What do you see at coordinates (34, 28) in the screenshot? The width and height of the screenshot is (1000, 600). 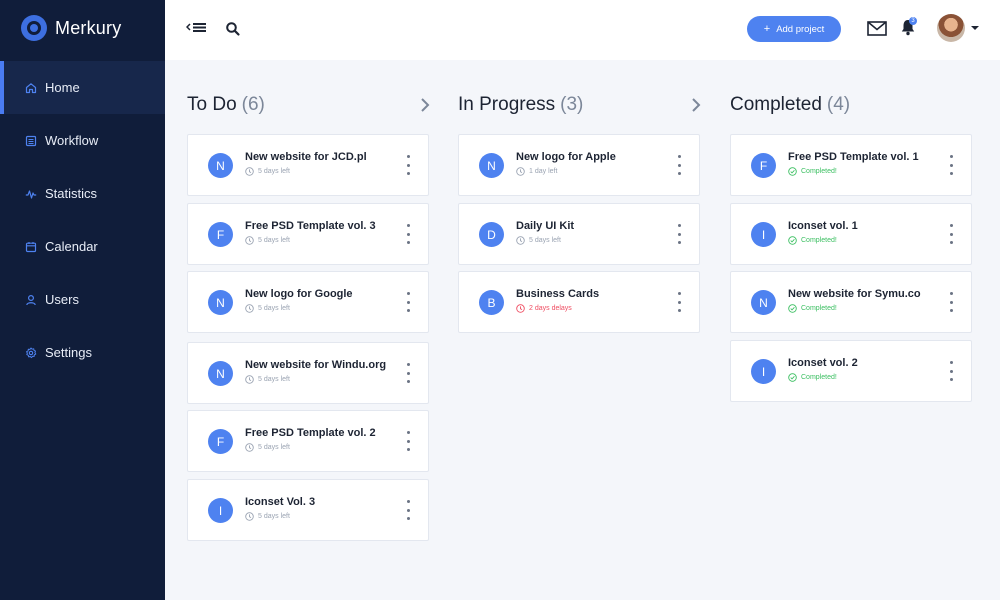 I see `merkury-logo-icon` at bounding box center [34, 28].